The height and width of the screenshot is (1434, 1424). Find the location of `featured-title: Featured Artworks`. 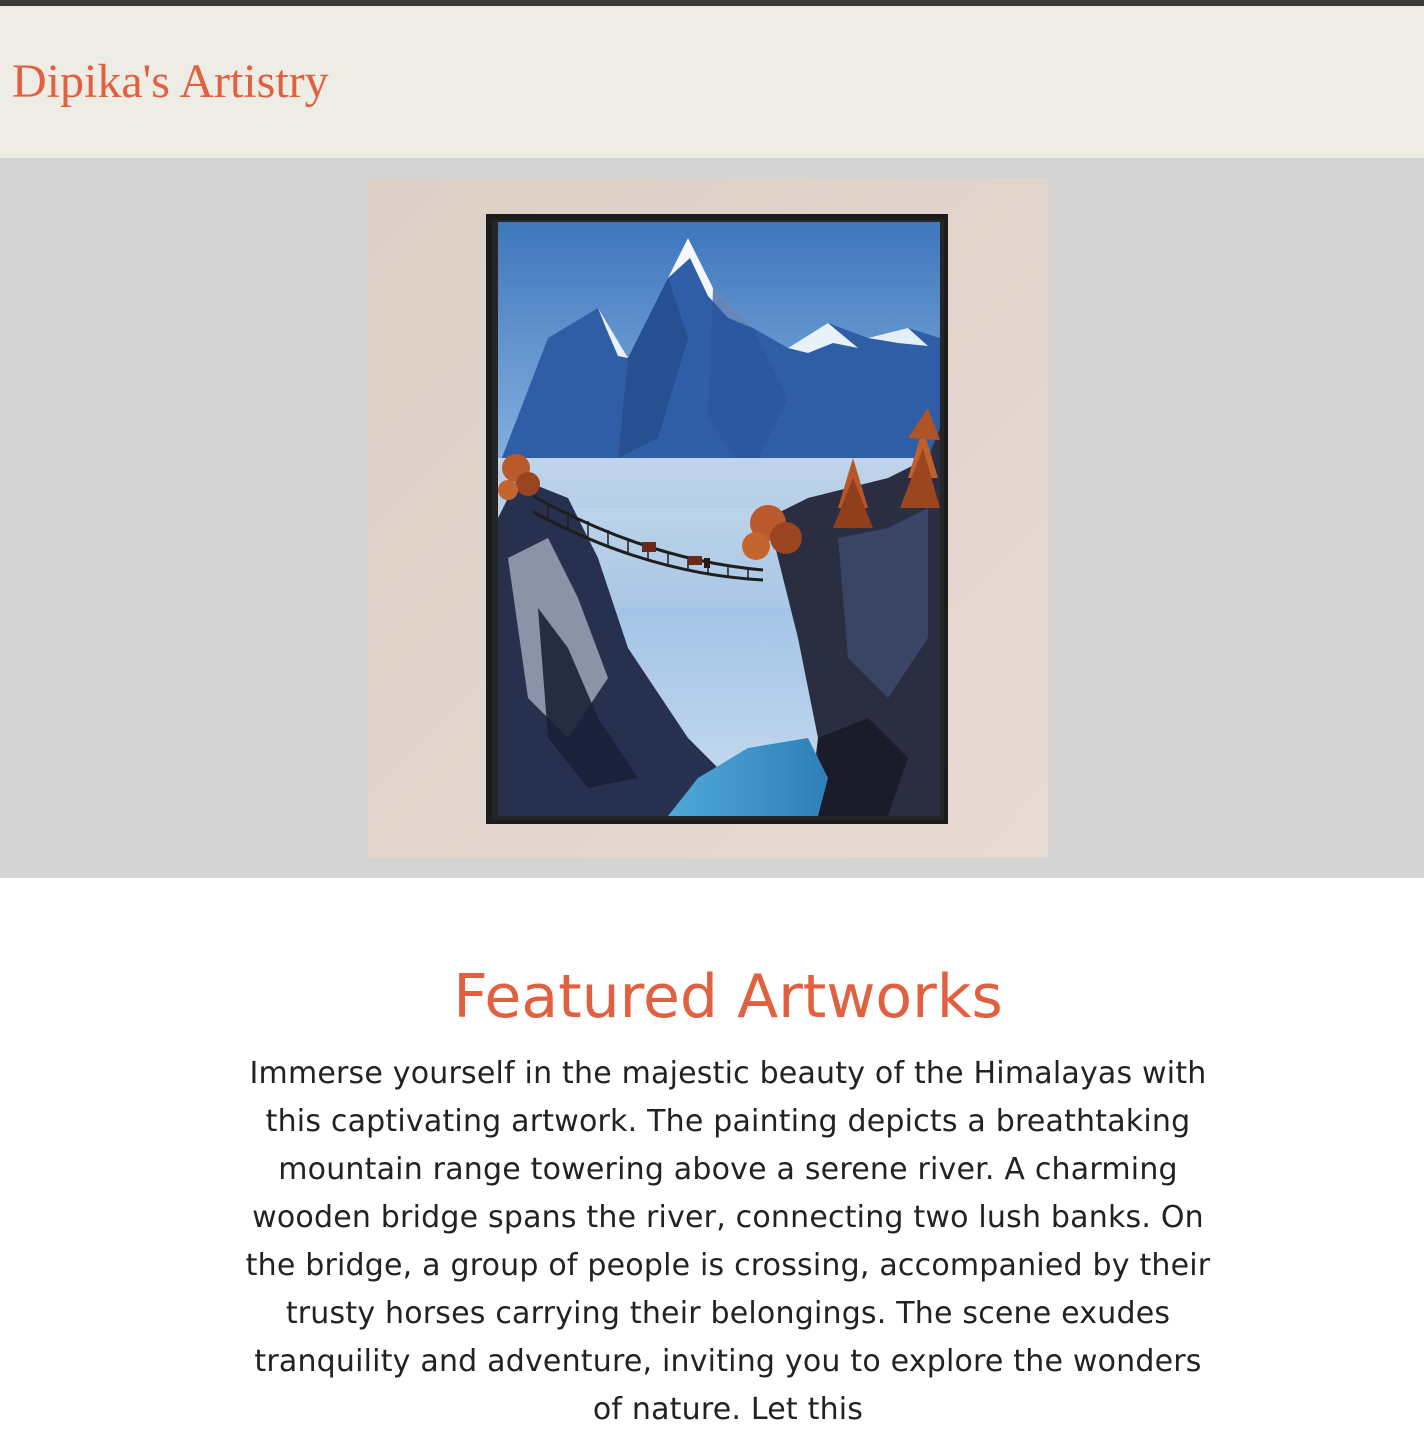

featured-title: Featured Artworks is located at coordinates (728, 997).